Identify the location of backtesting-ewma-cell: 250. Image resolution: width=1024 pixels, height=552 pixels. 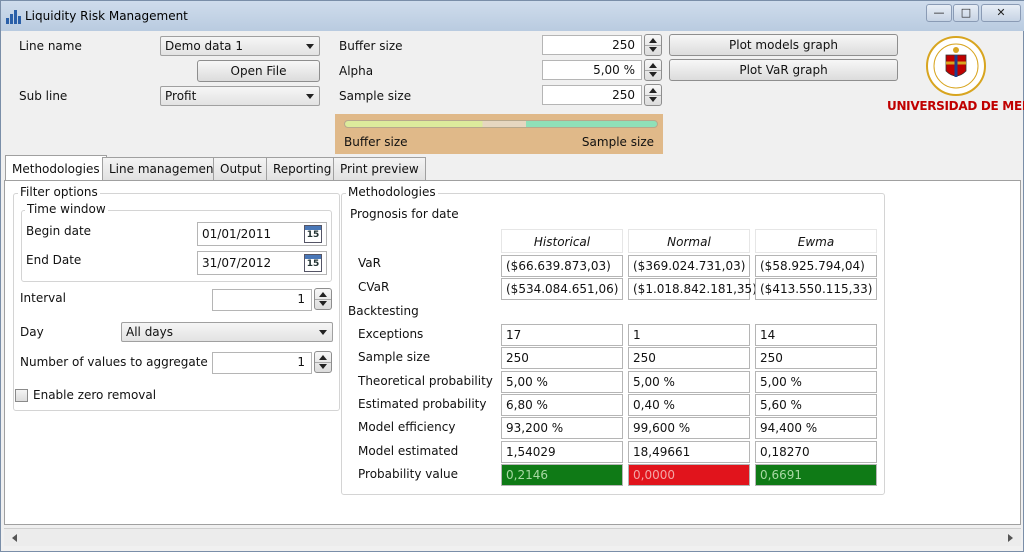
(816, 358).